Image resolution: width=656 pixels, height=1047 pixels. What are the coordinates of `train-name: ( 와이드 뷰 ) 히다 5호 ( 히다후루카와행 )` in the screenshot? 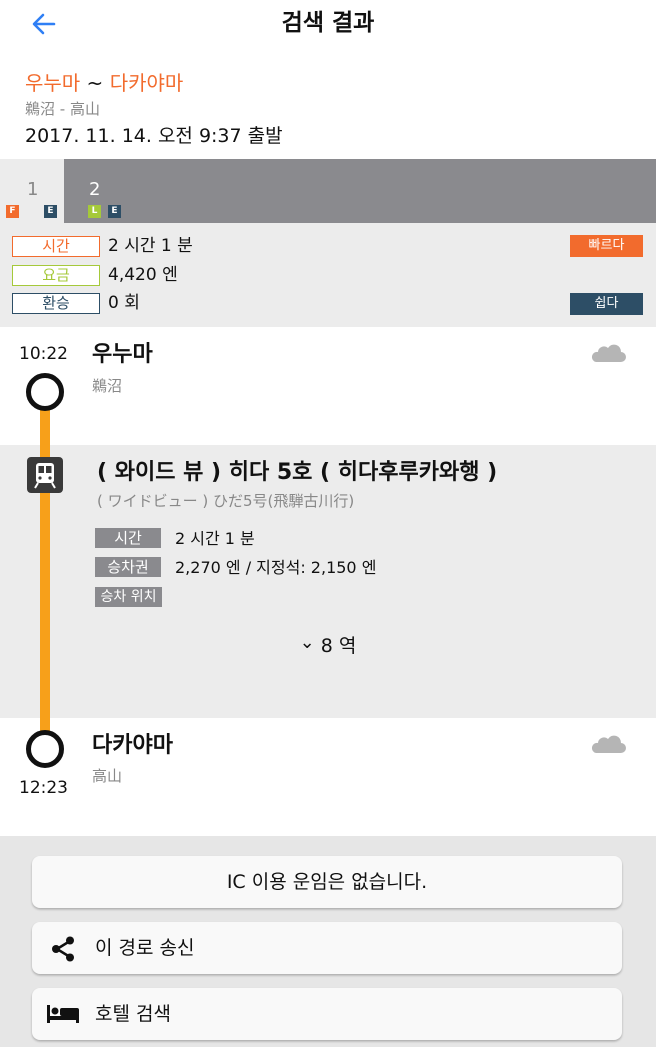 It's located at (297, 472).